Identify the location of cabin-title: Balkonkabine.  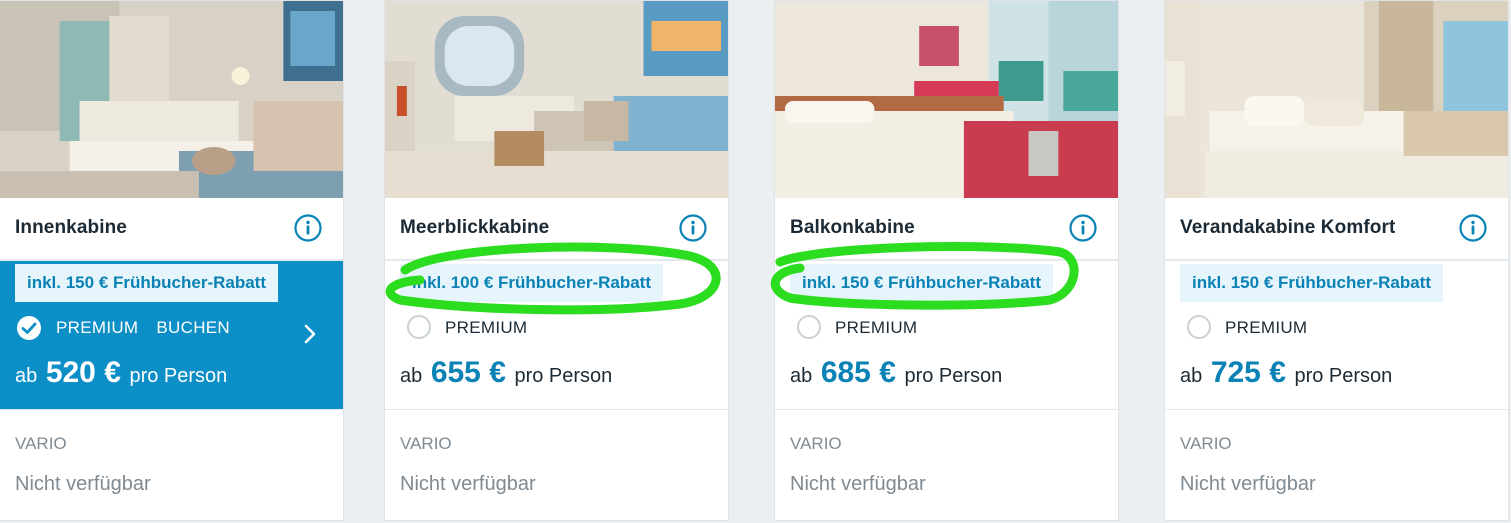
(852, 227).